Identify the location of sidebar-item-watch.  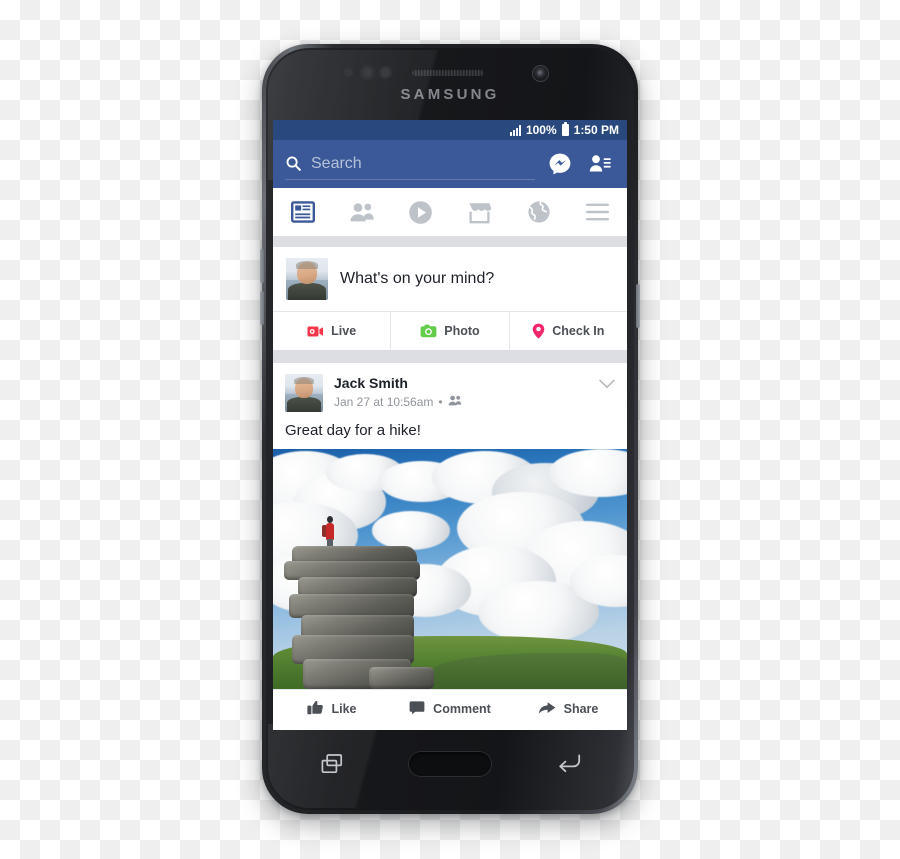
(420, 212).